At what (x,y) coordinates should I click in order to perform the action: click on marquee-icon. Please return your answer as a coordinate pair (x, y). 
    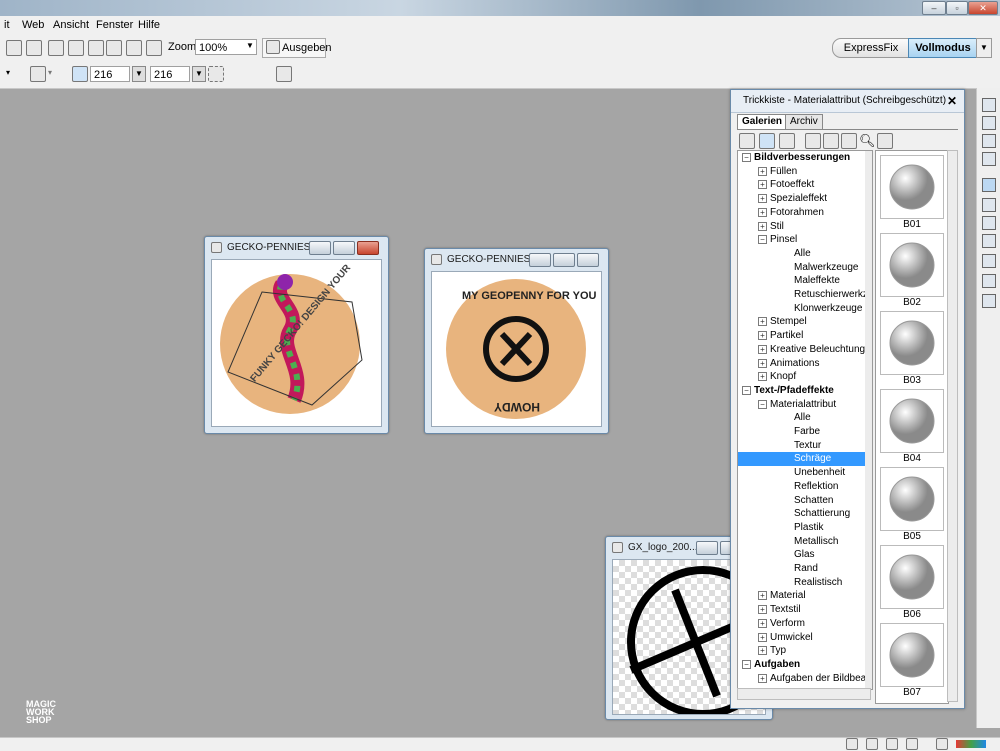
    Looking at the image, I should click on (216, 74).